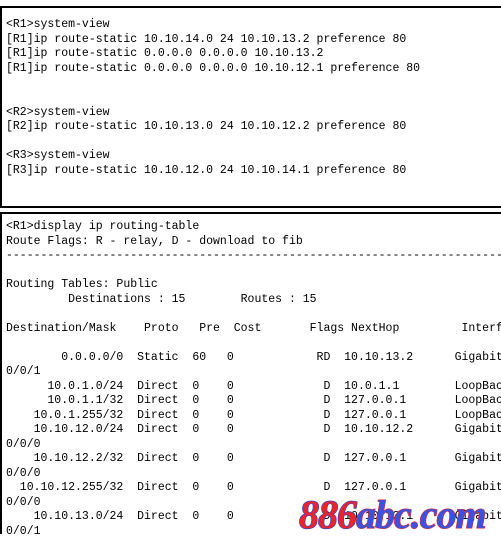 The height and width of the screenshot is (537, 501). I want to click on config-line-r1-prompt: <R1>system-view, so click(58, 24).